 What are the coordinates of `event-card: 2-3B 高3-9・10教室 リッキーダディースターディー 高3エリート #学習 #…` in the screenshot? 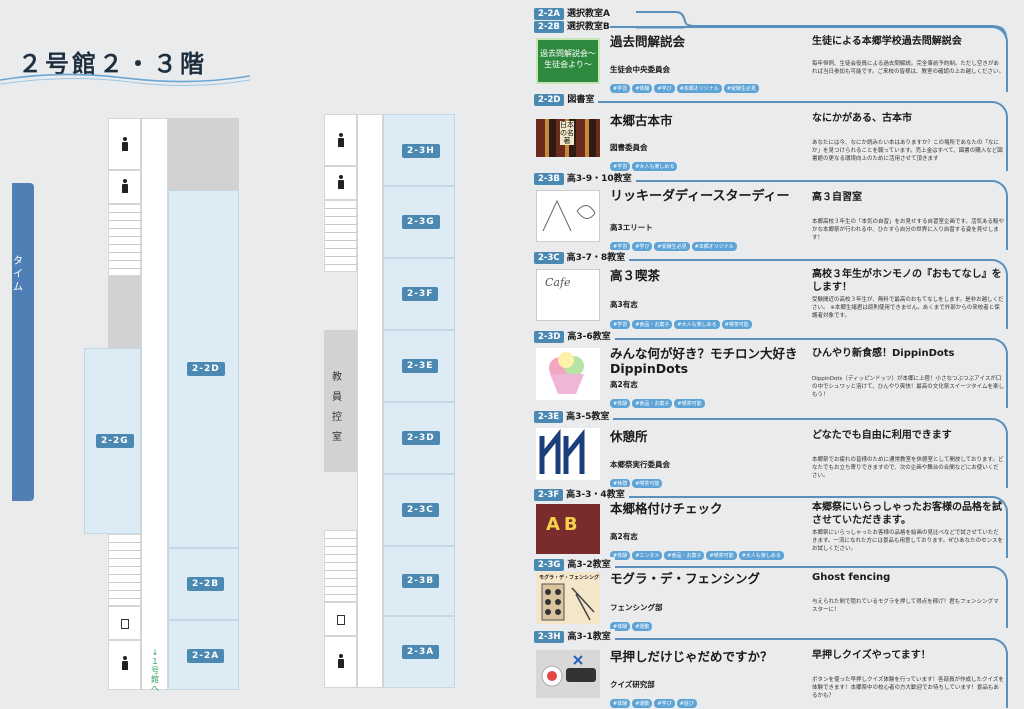 It's located at (771, 211).